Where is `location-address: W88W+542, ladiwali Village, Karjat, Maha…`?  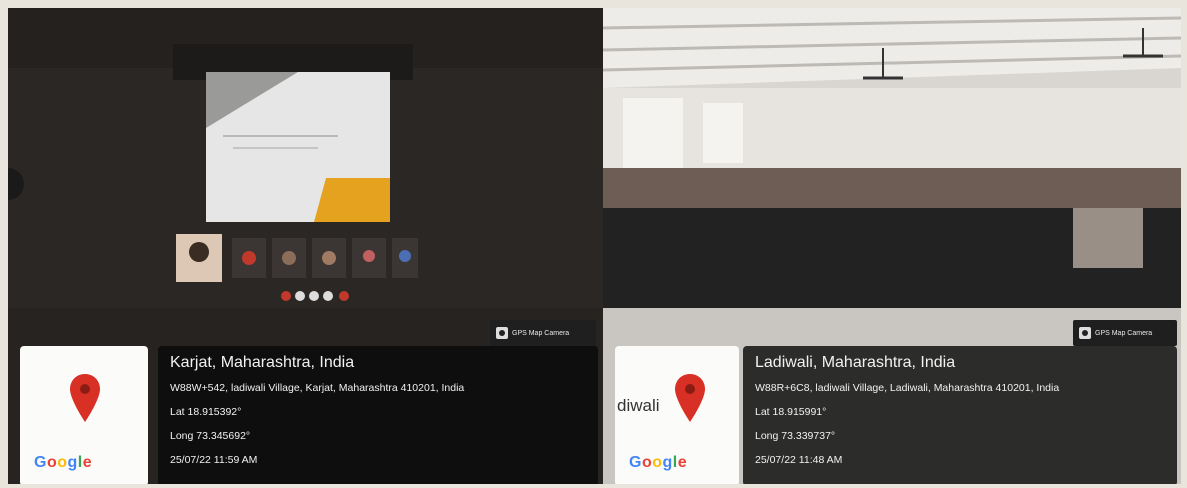
location-address: W88W+542, ladiwali Village, Karjat, Maha… is located at coordinates (317, 388).